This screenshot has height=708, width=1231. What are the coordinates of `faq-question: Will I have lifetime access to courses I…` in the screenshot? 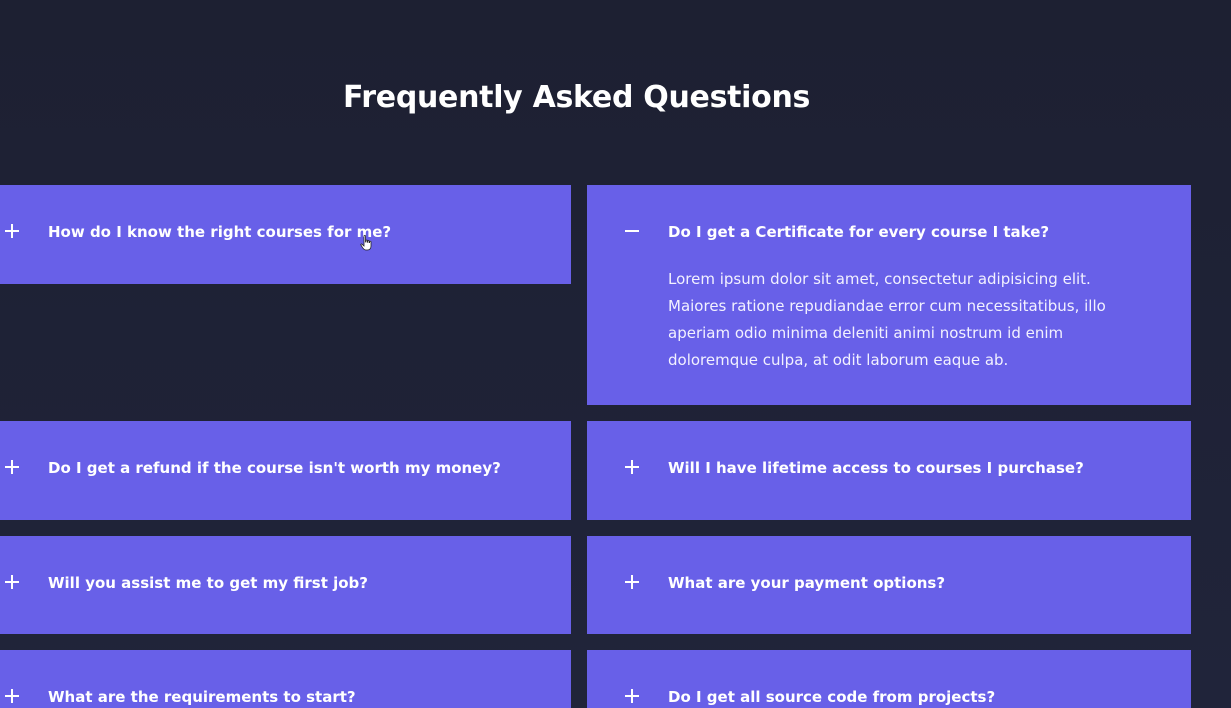 It's located at (876, 468).